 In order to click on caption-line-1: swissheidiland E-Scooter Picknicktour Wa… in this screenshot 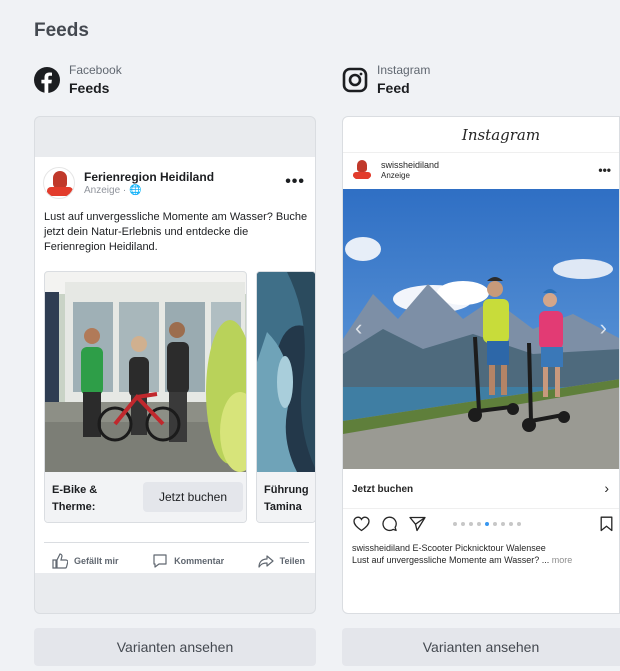, I will do `click(449, 548)`.